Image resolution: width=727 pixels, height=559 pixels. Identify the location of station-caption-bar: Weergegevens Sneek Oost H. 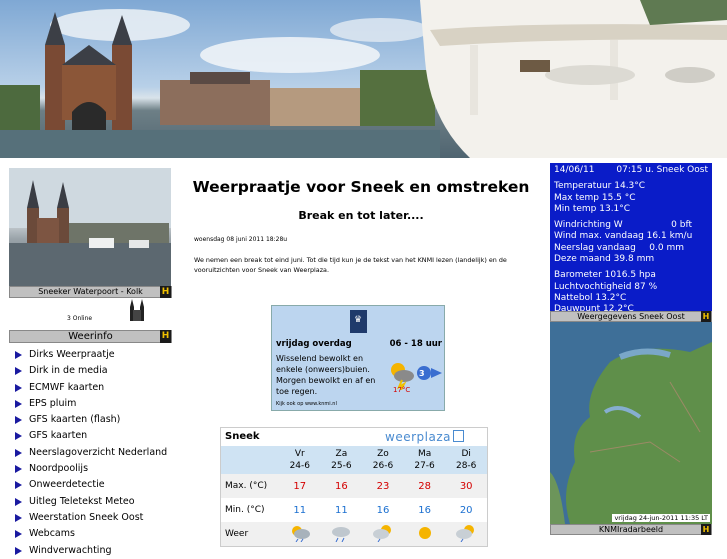
(631, 316).